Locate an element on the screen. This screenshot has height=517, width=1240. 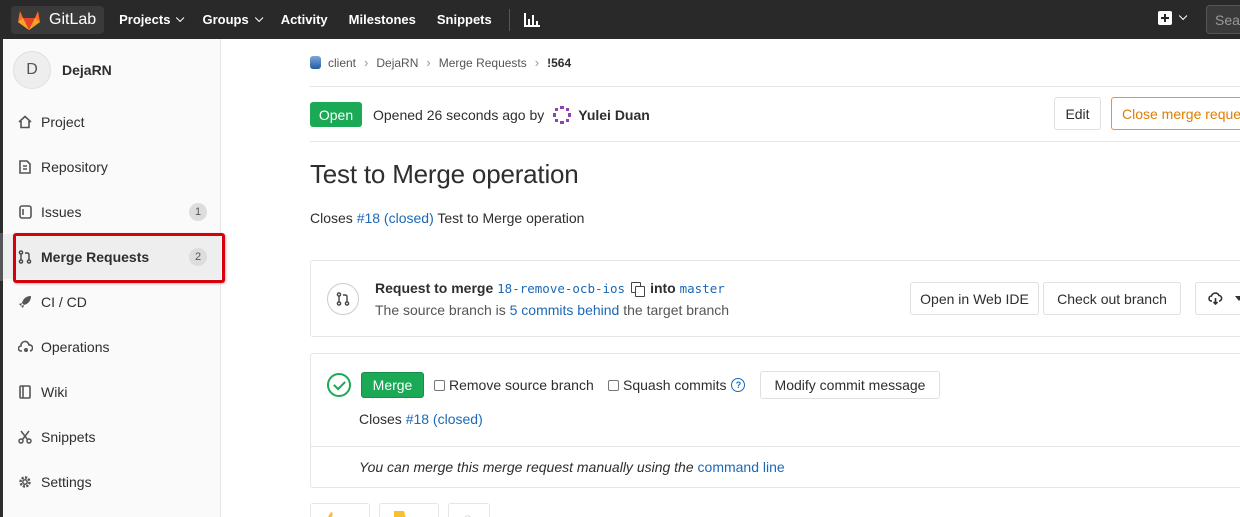
issues-count-badge: 1 is located at coordinates (198, 212).